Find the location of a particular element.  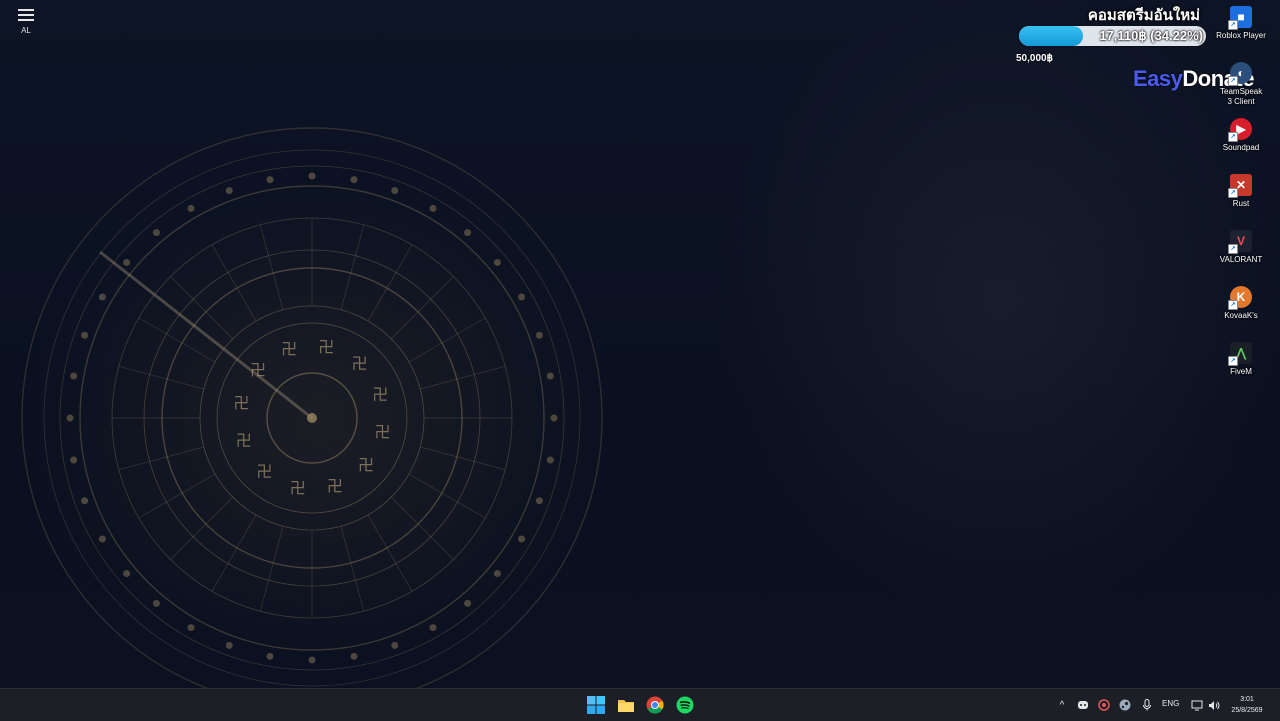

microphone-icon is located at coordinates (1147, 705).